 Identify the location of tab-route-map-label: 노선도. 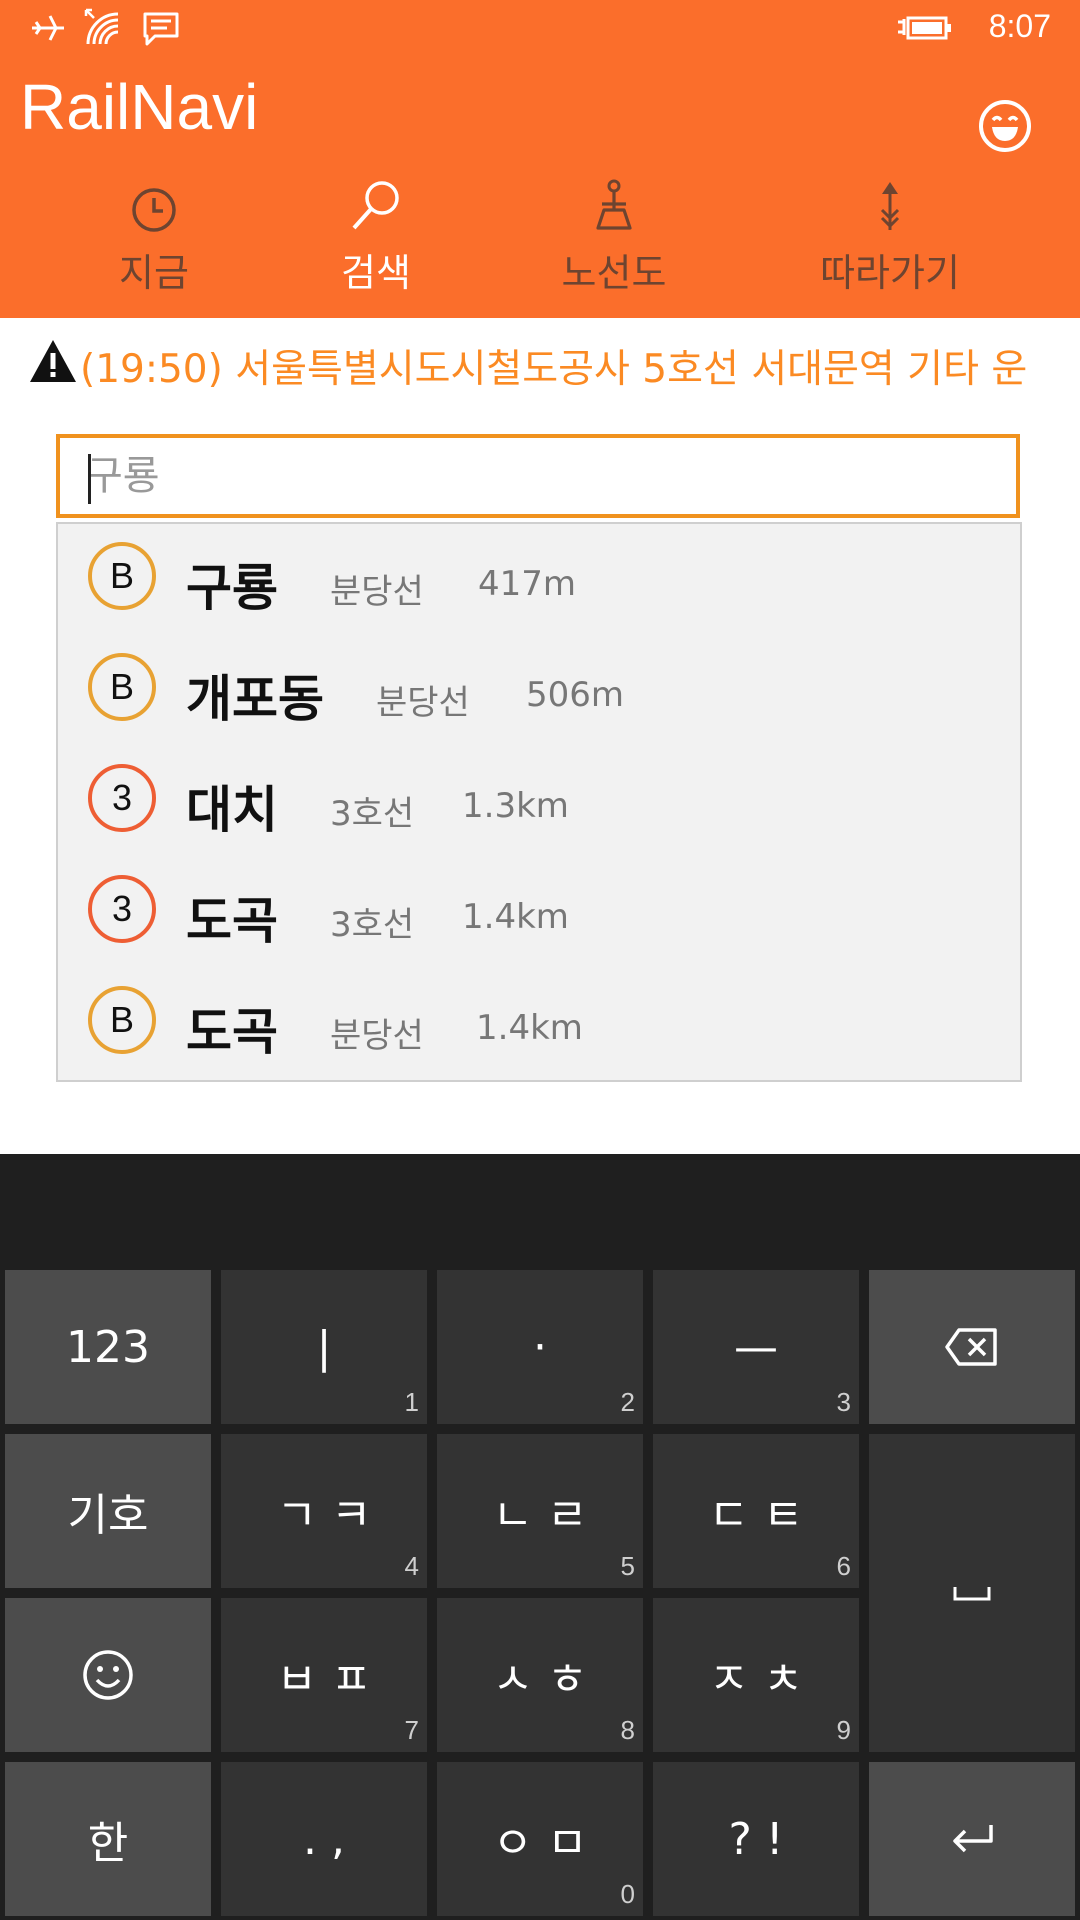
(614, 273).